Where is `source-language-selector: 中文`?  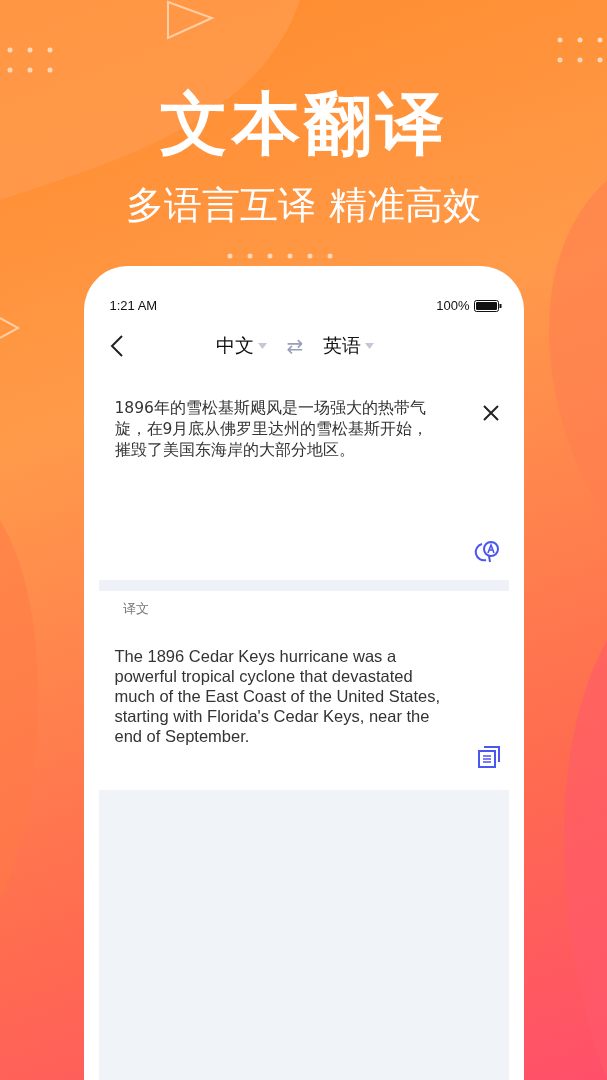 source-language-selector: 中文 is located at coordinates (241, 345).